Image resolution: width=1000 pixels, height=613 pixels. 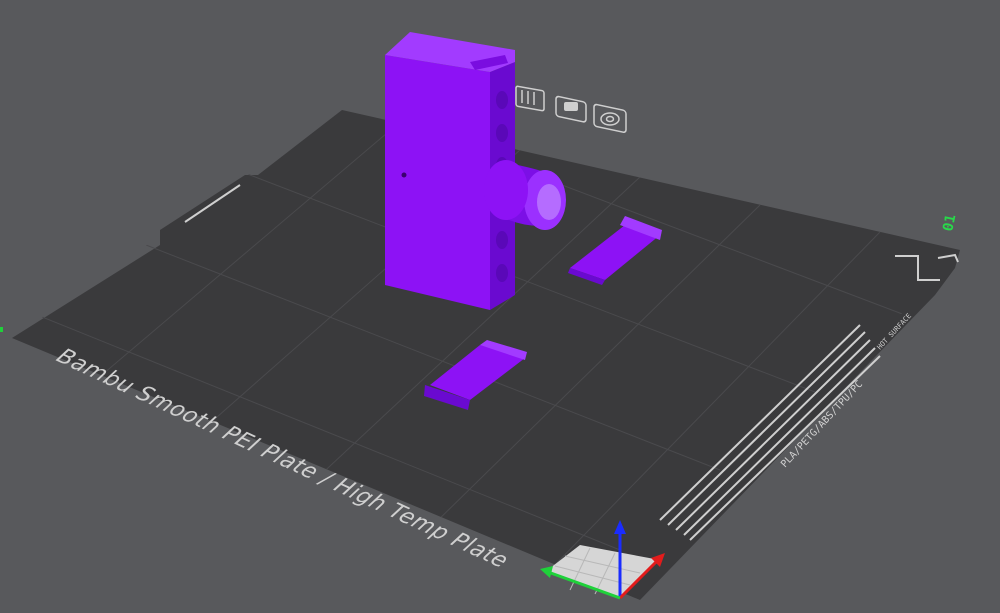 I want to click on target-icon, so click(x=610, y=118).